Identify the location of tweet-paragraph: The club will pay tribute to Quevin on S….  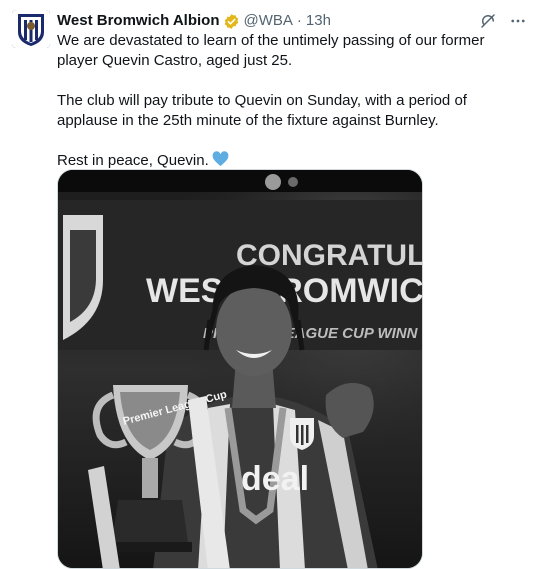
(262, 110).